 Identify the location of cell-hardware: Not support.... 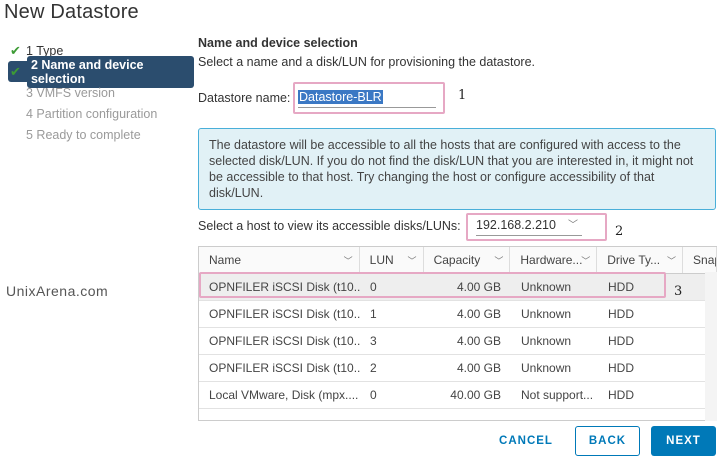
(557, 395).